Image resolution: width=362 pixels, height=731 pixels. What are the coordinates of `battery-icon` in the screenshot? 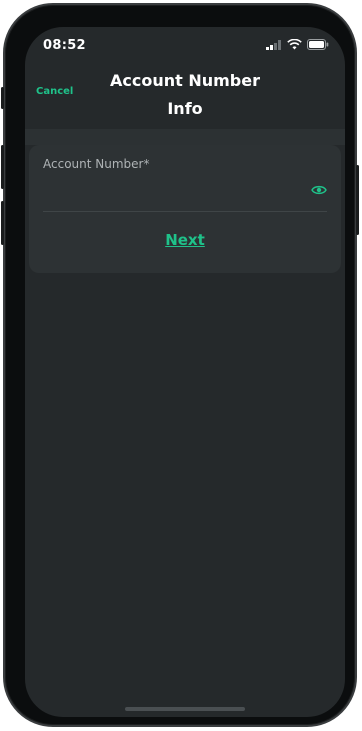 It's located at (318, 44).